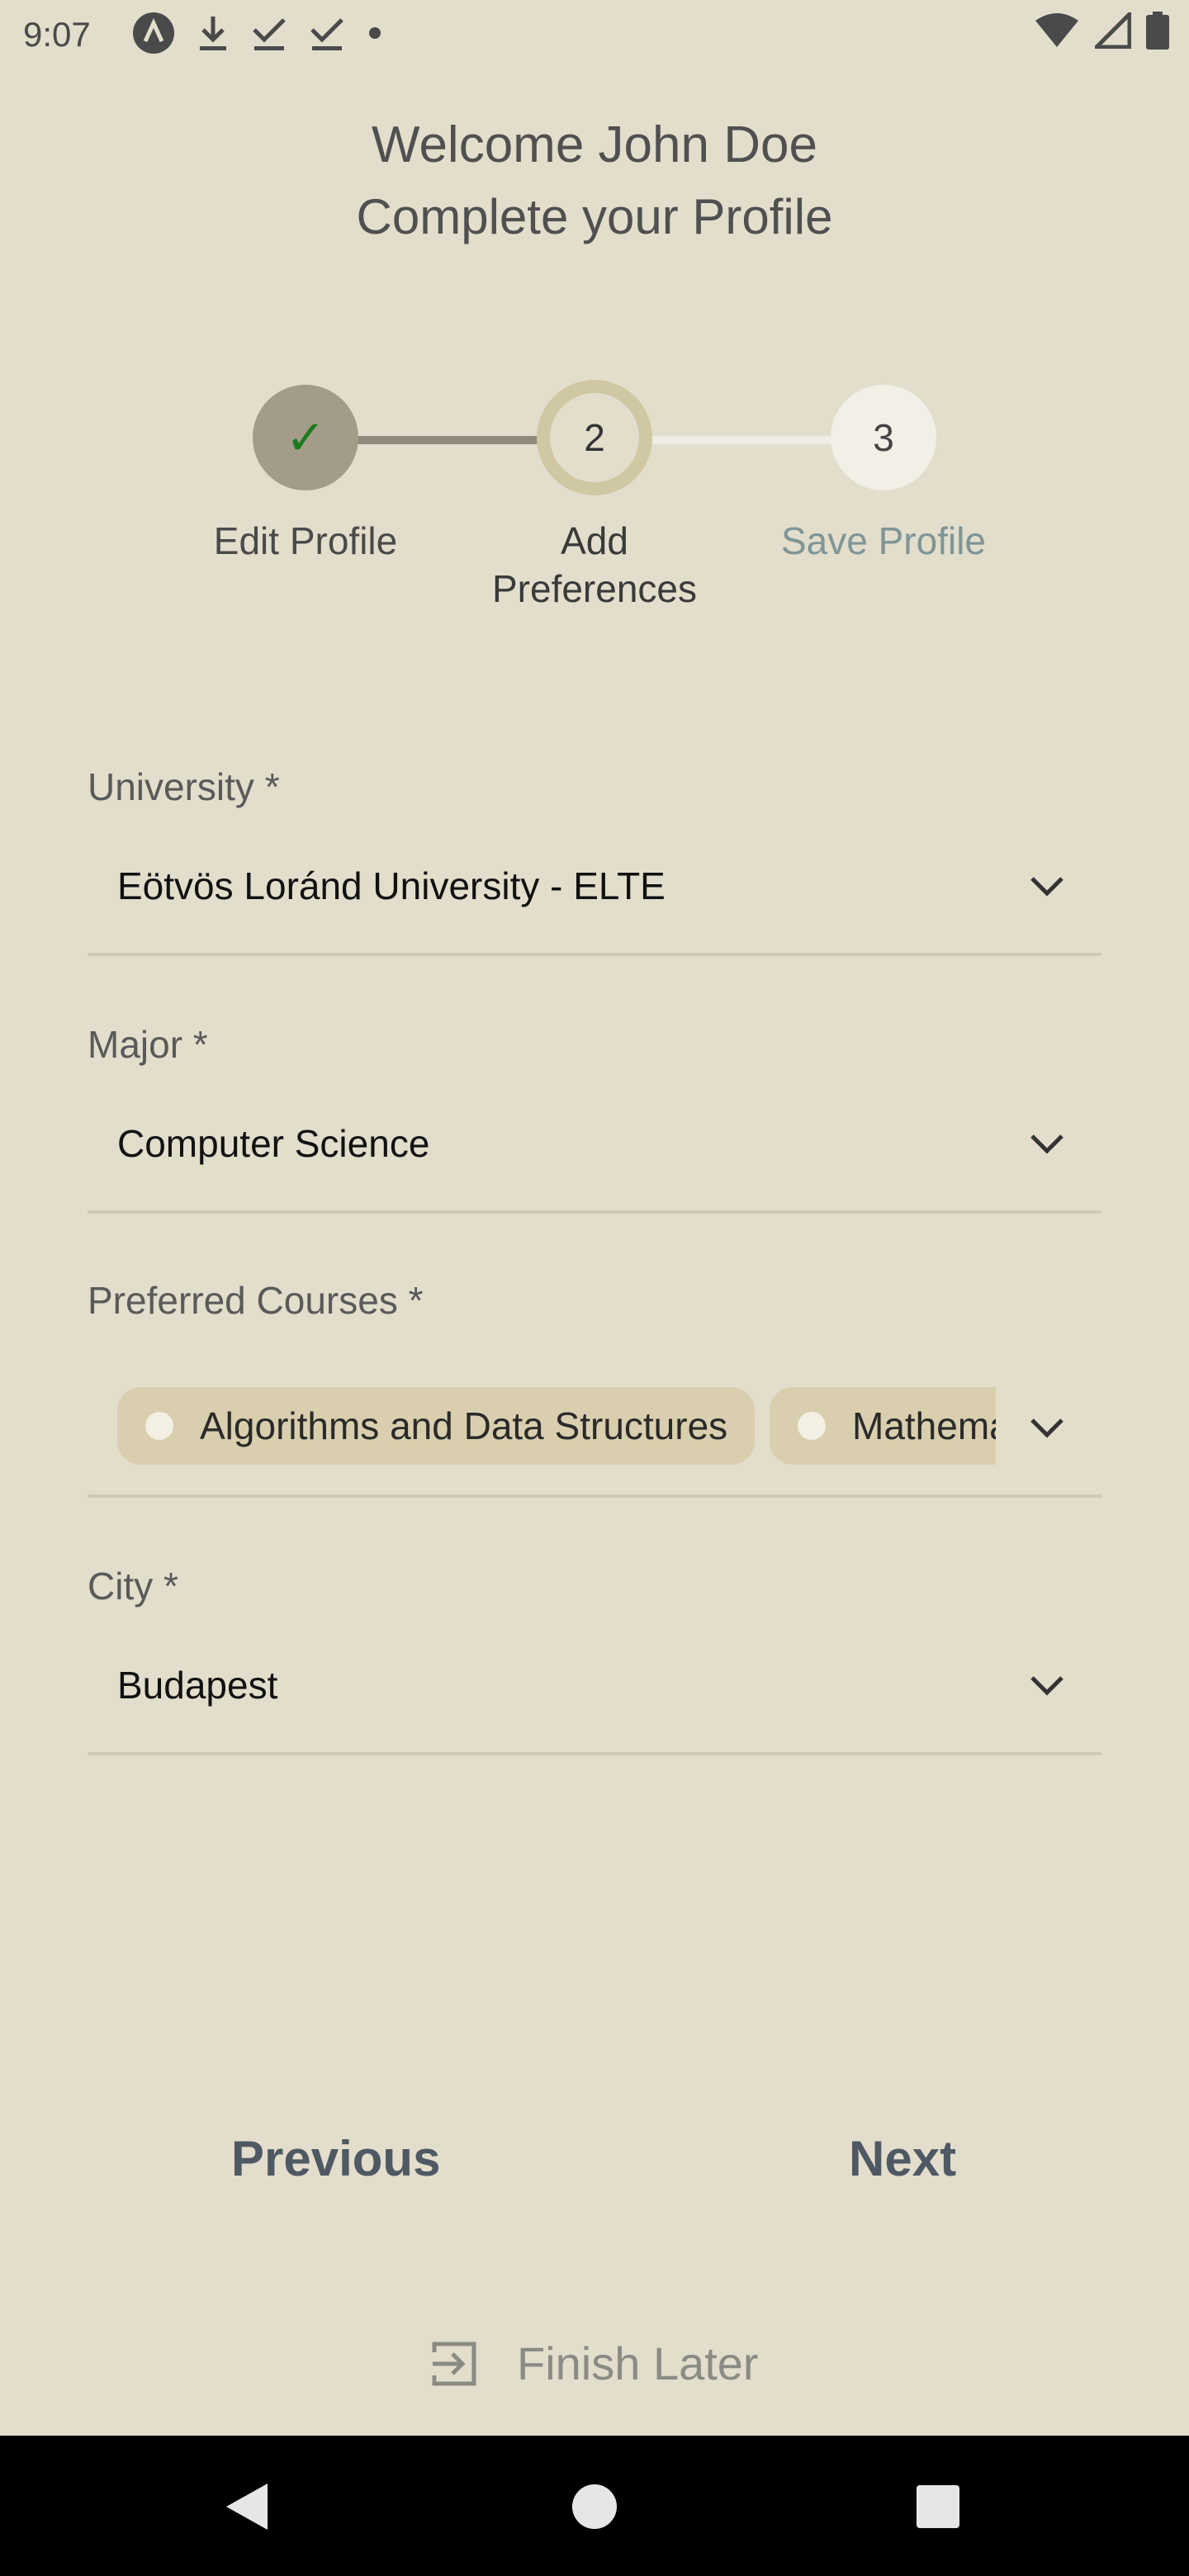 Image resolution: width=1189 pixels, height=2576 pixels. I want to click on step-3-circle: 3, so click(883, 437).